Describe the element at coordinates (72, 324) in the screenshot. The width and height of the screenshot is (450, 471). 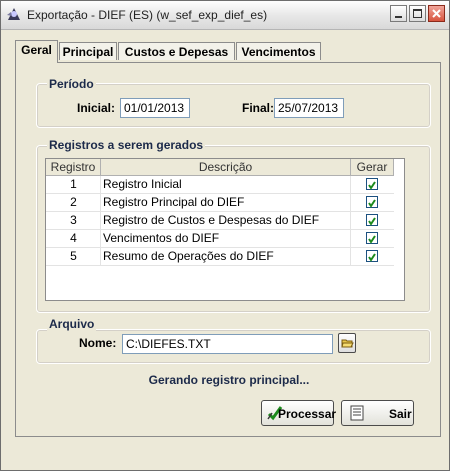
I see `arquivo-group-label: Arquivo` at that location.